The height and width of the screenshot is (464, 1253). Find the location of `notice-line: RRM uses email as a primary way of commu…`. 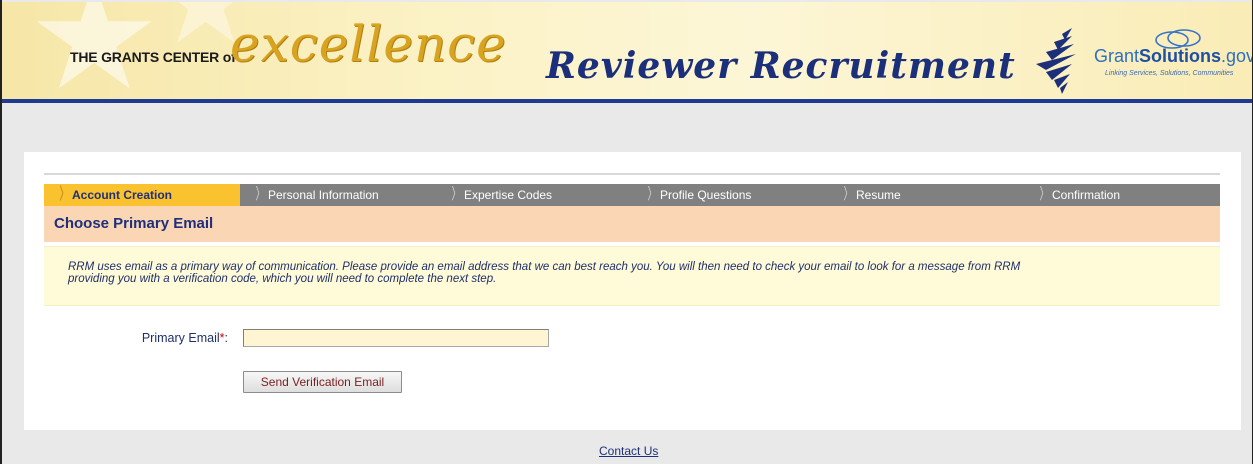

notice-line: RRM uses email as a primary way of commu… is located at coordinates (544, 267).